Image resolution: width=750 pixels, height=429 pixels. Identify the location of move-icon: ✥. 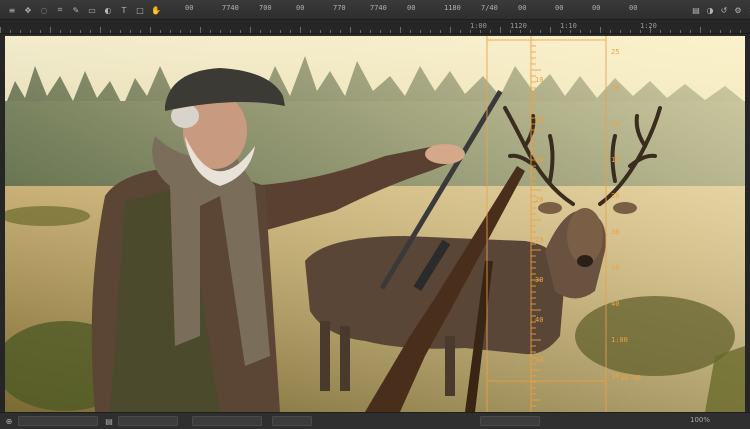
(28, 10).